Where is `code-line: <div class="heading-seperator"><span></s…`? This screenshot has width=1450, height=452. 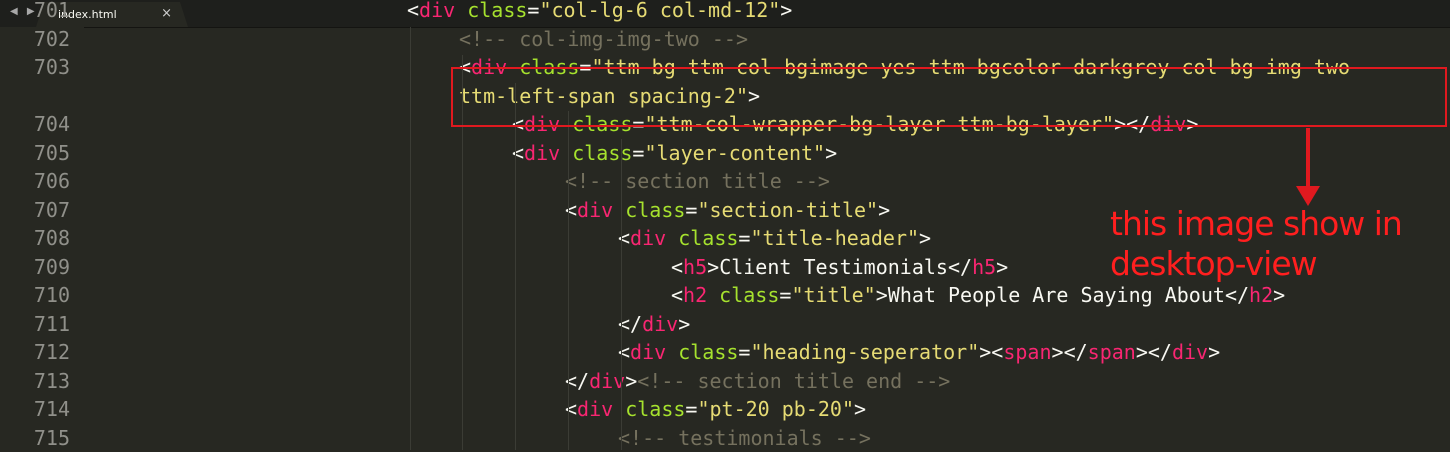 code-line: <div class="heading-seperator"><span></s… is located at coordinates (919, 352).